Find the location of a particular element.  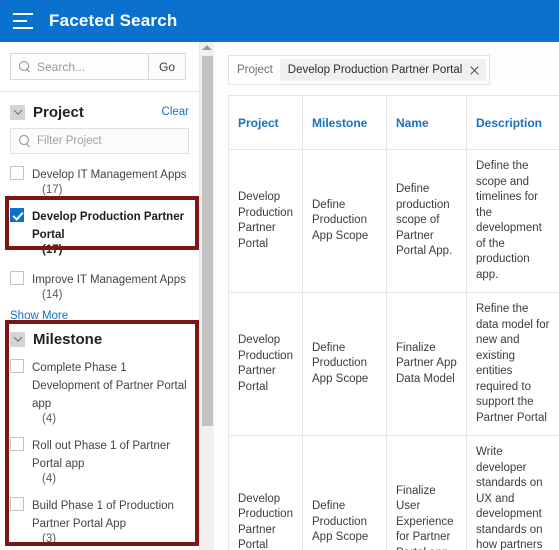

app-header: Faceted Search is located at coordinates (279, 21).